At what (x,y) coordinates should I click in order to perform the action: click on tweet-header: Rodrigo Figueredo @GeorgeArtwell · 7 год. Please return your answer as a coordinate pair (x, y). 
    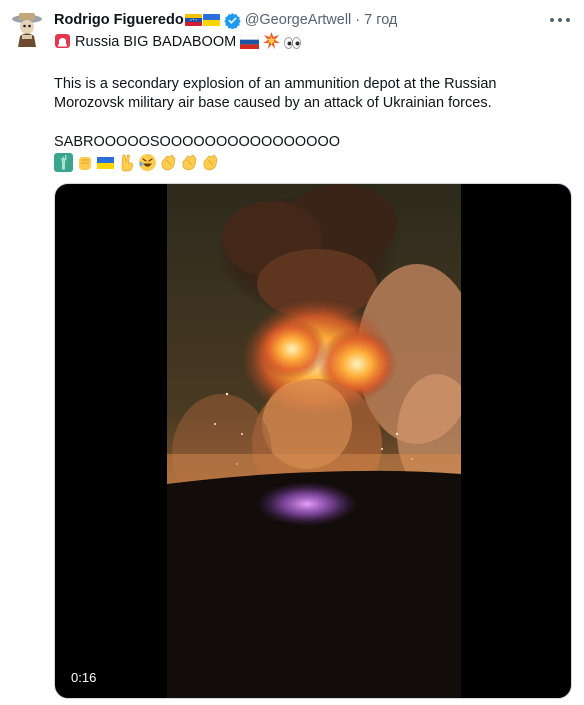
    Looking at the image, I should click on (225, 20).